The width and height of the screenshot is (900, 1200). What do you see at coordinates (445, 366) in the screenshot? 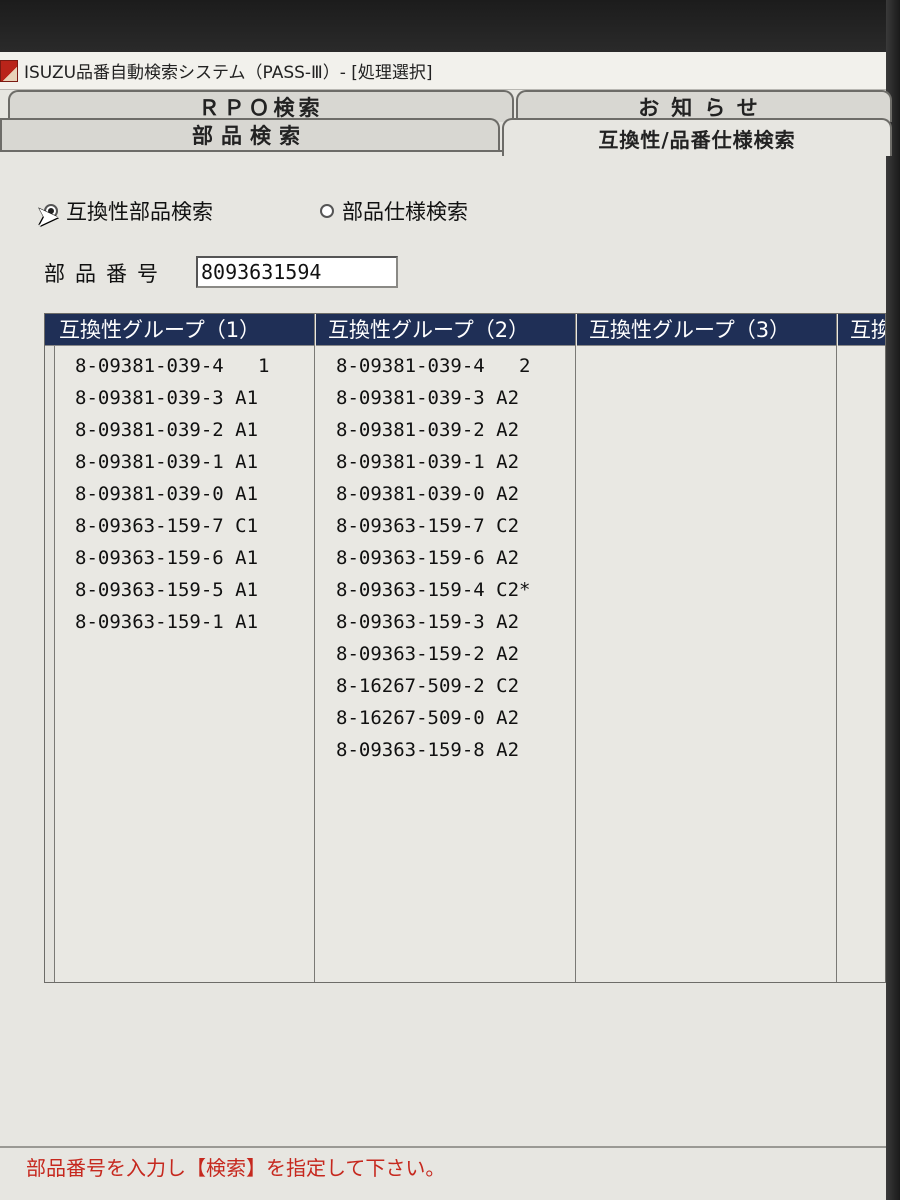
I see `list-item: 8-09381-039-4 2` at bounding box center [445, 366].